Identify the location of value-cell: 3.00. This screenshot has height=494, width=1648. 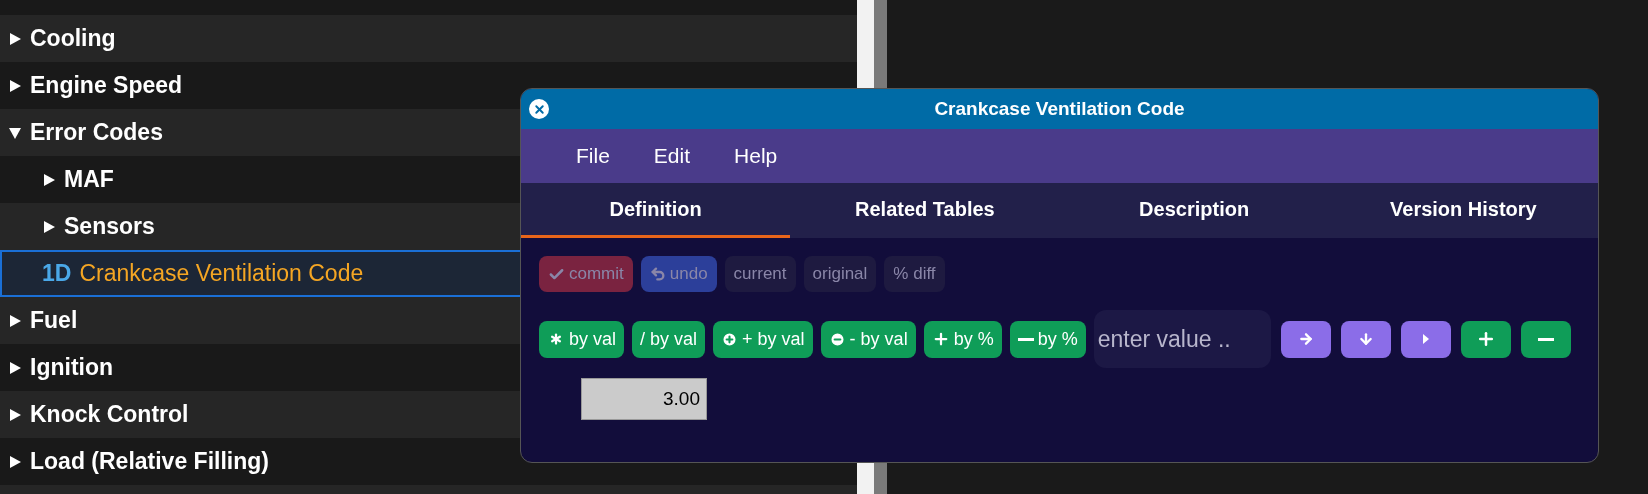
(644, 399).